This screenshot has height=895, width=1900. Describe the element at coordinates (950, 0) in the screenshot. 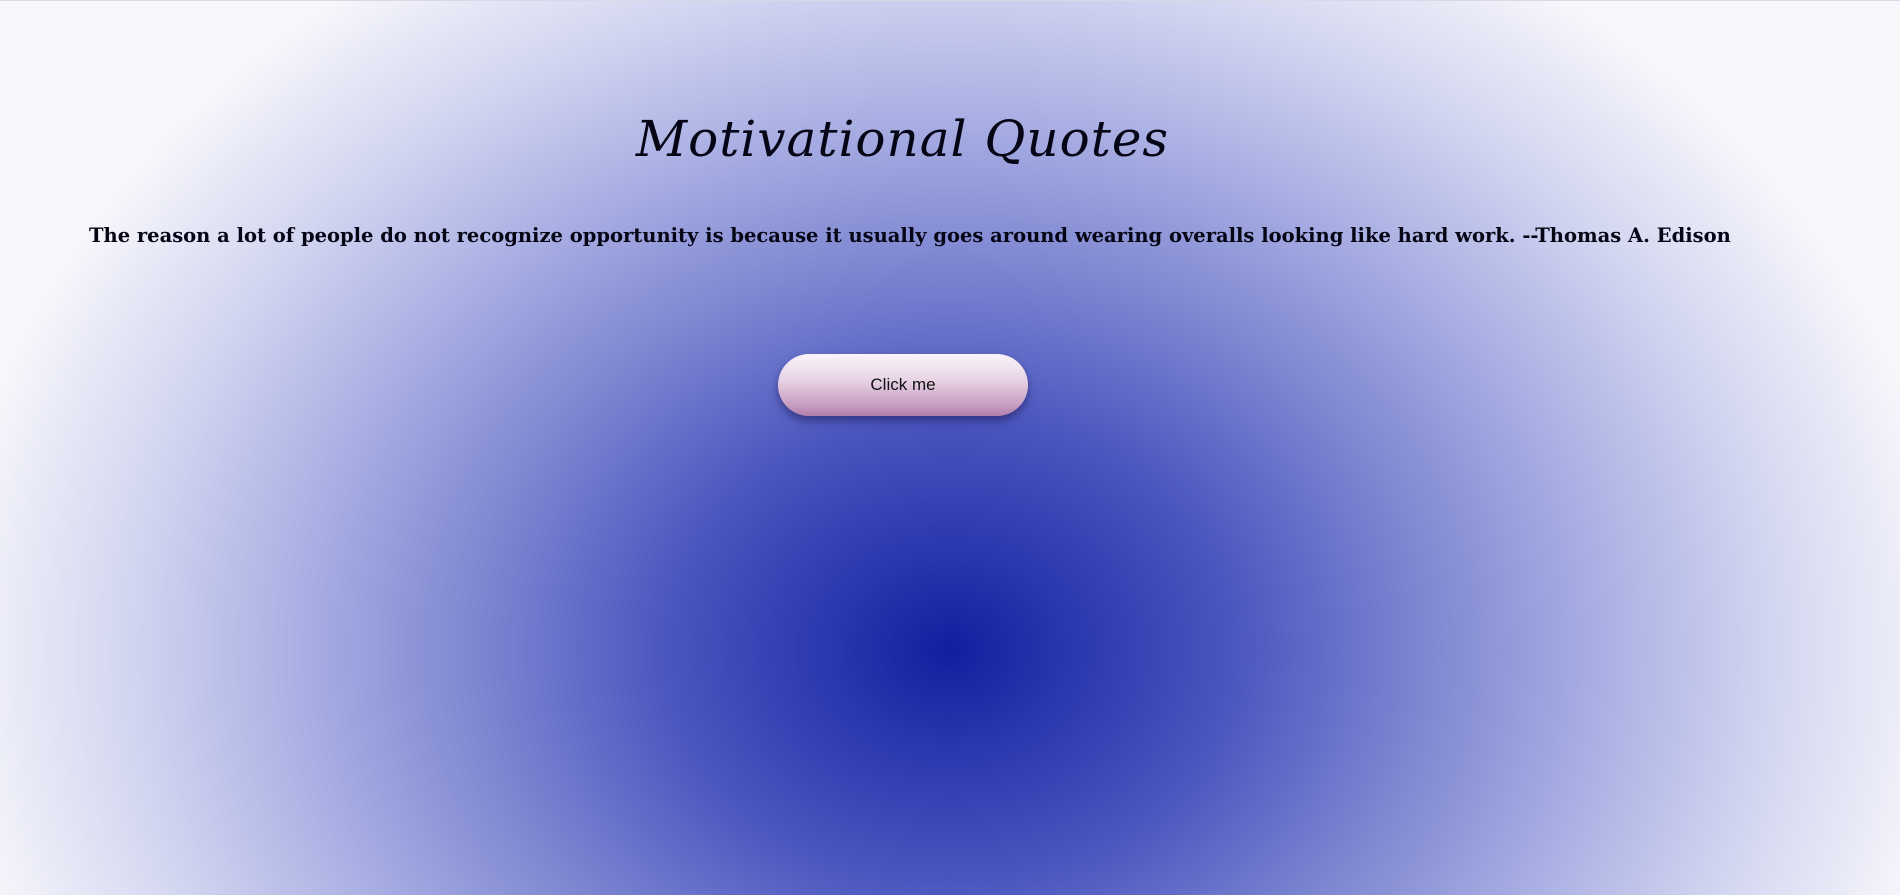

I see `window-top-border` at that location.